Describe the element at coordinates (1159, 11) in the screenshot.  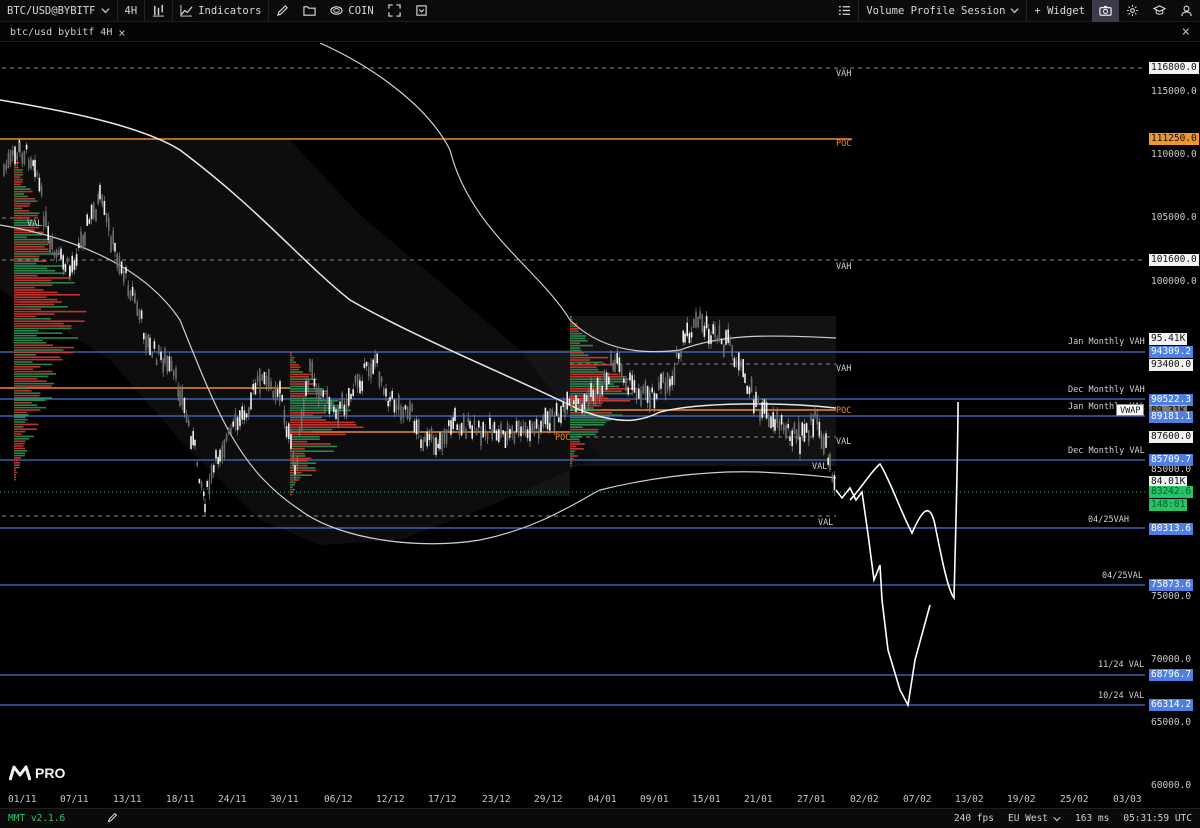
I see `learn-button` at that location.